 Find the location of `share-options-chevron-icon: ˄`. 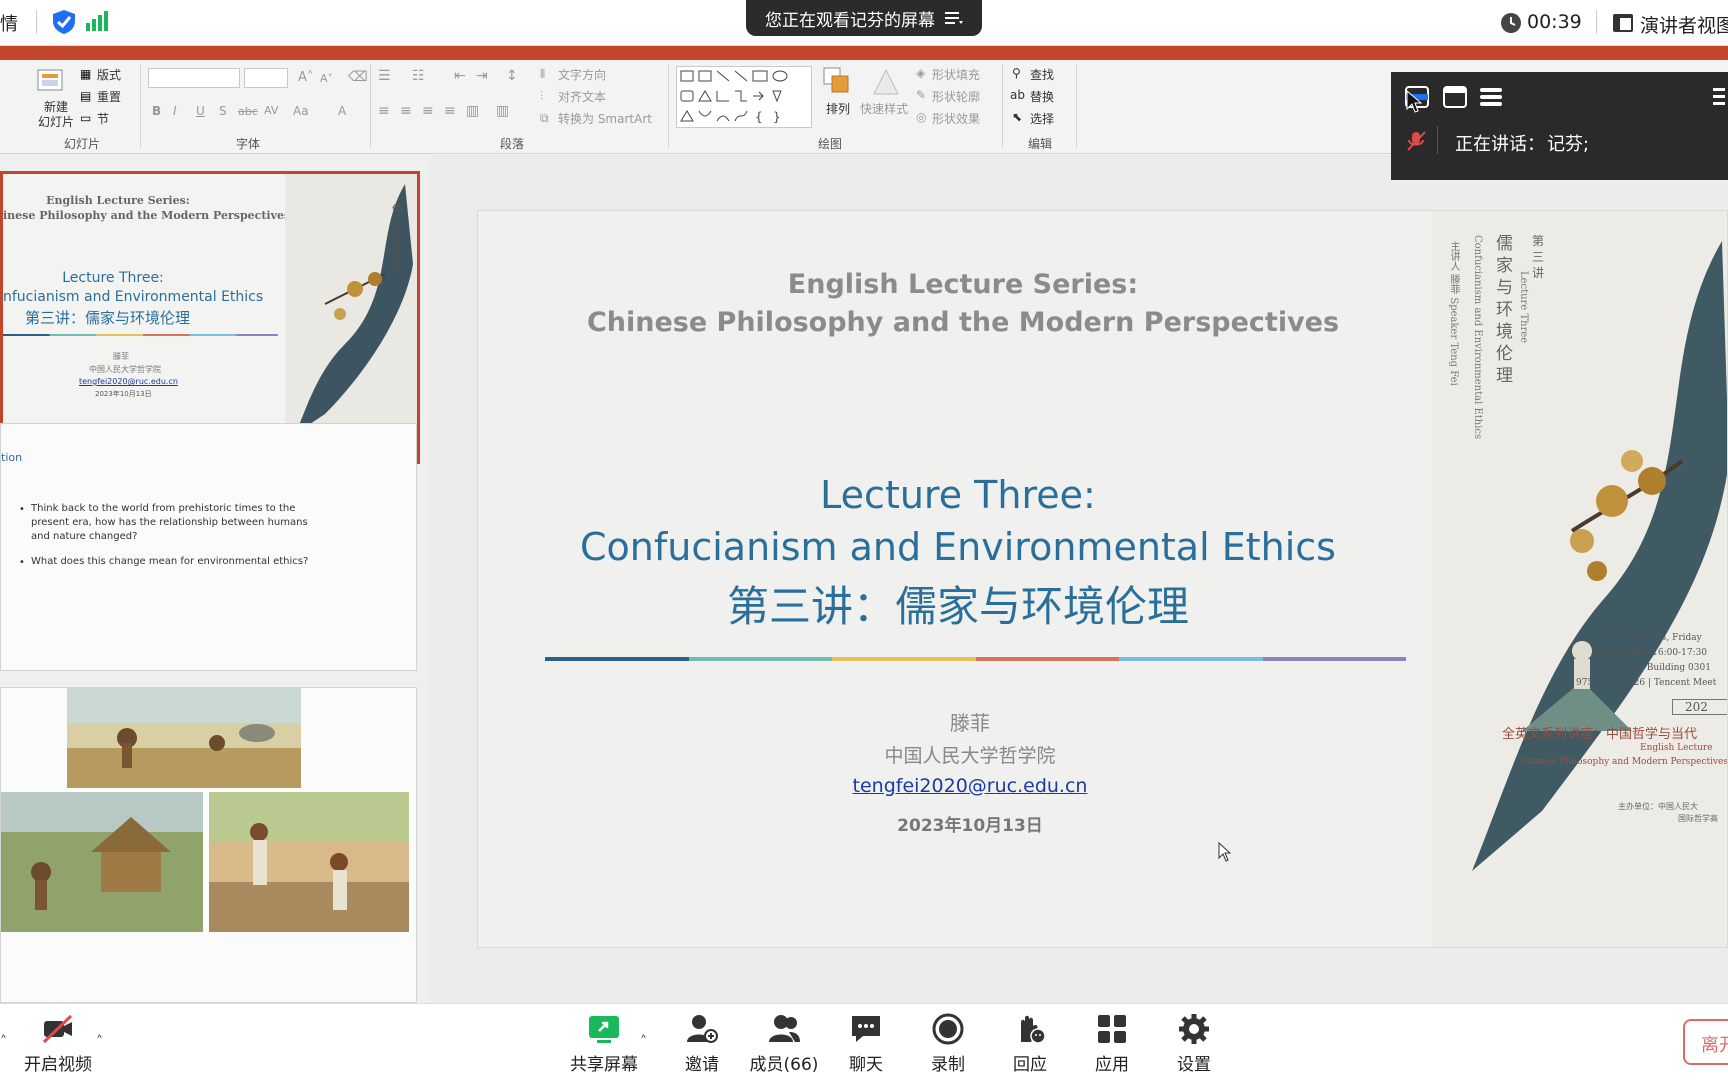

share-options-chevron-icon: ˄ is located at coordinates (643, 1042).